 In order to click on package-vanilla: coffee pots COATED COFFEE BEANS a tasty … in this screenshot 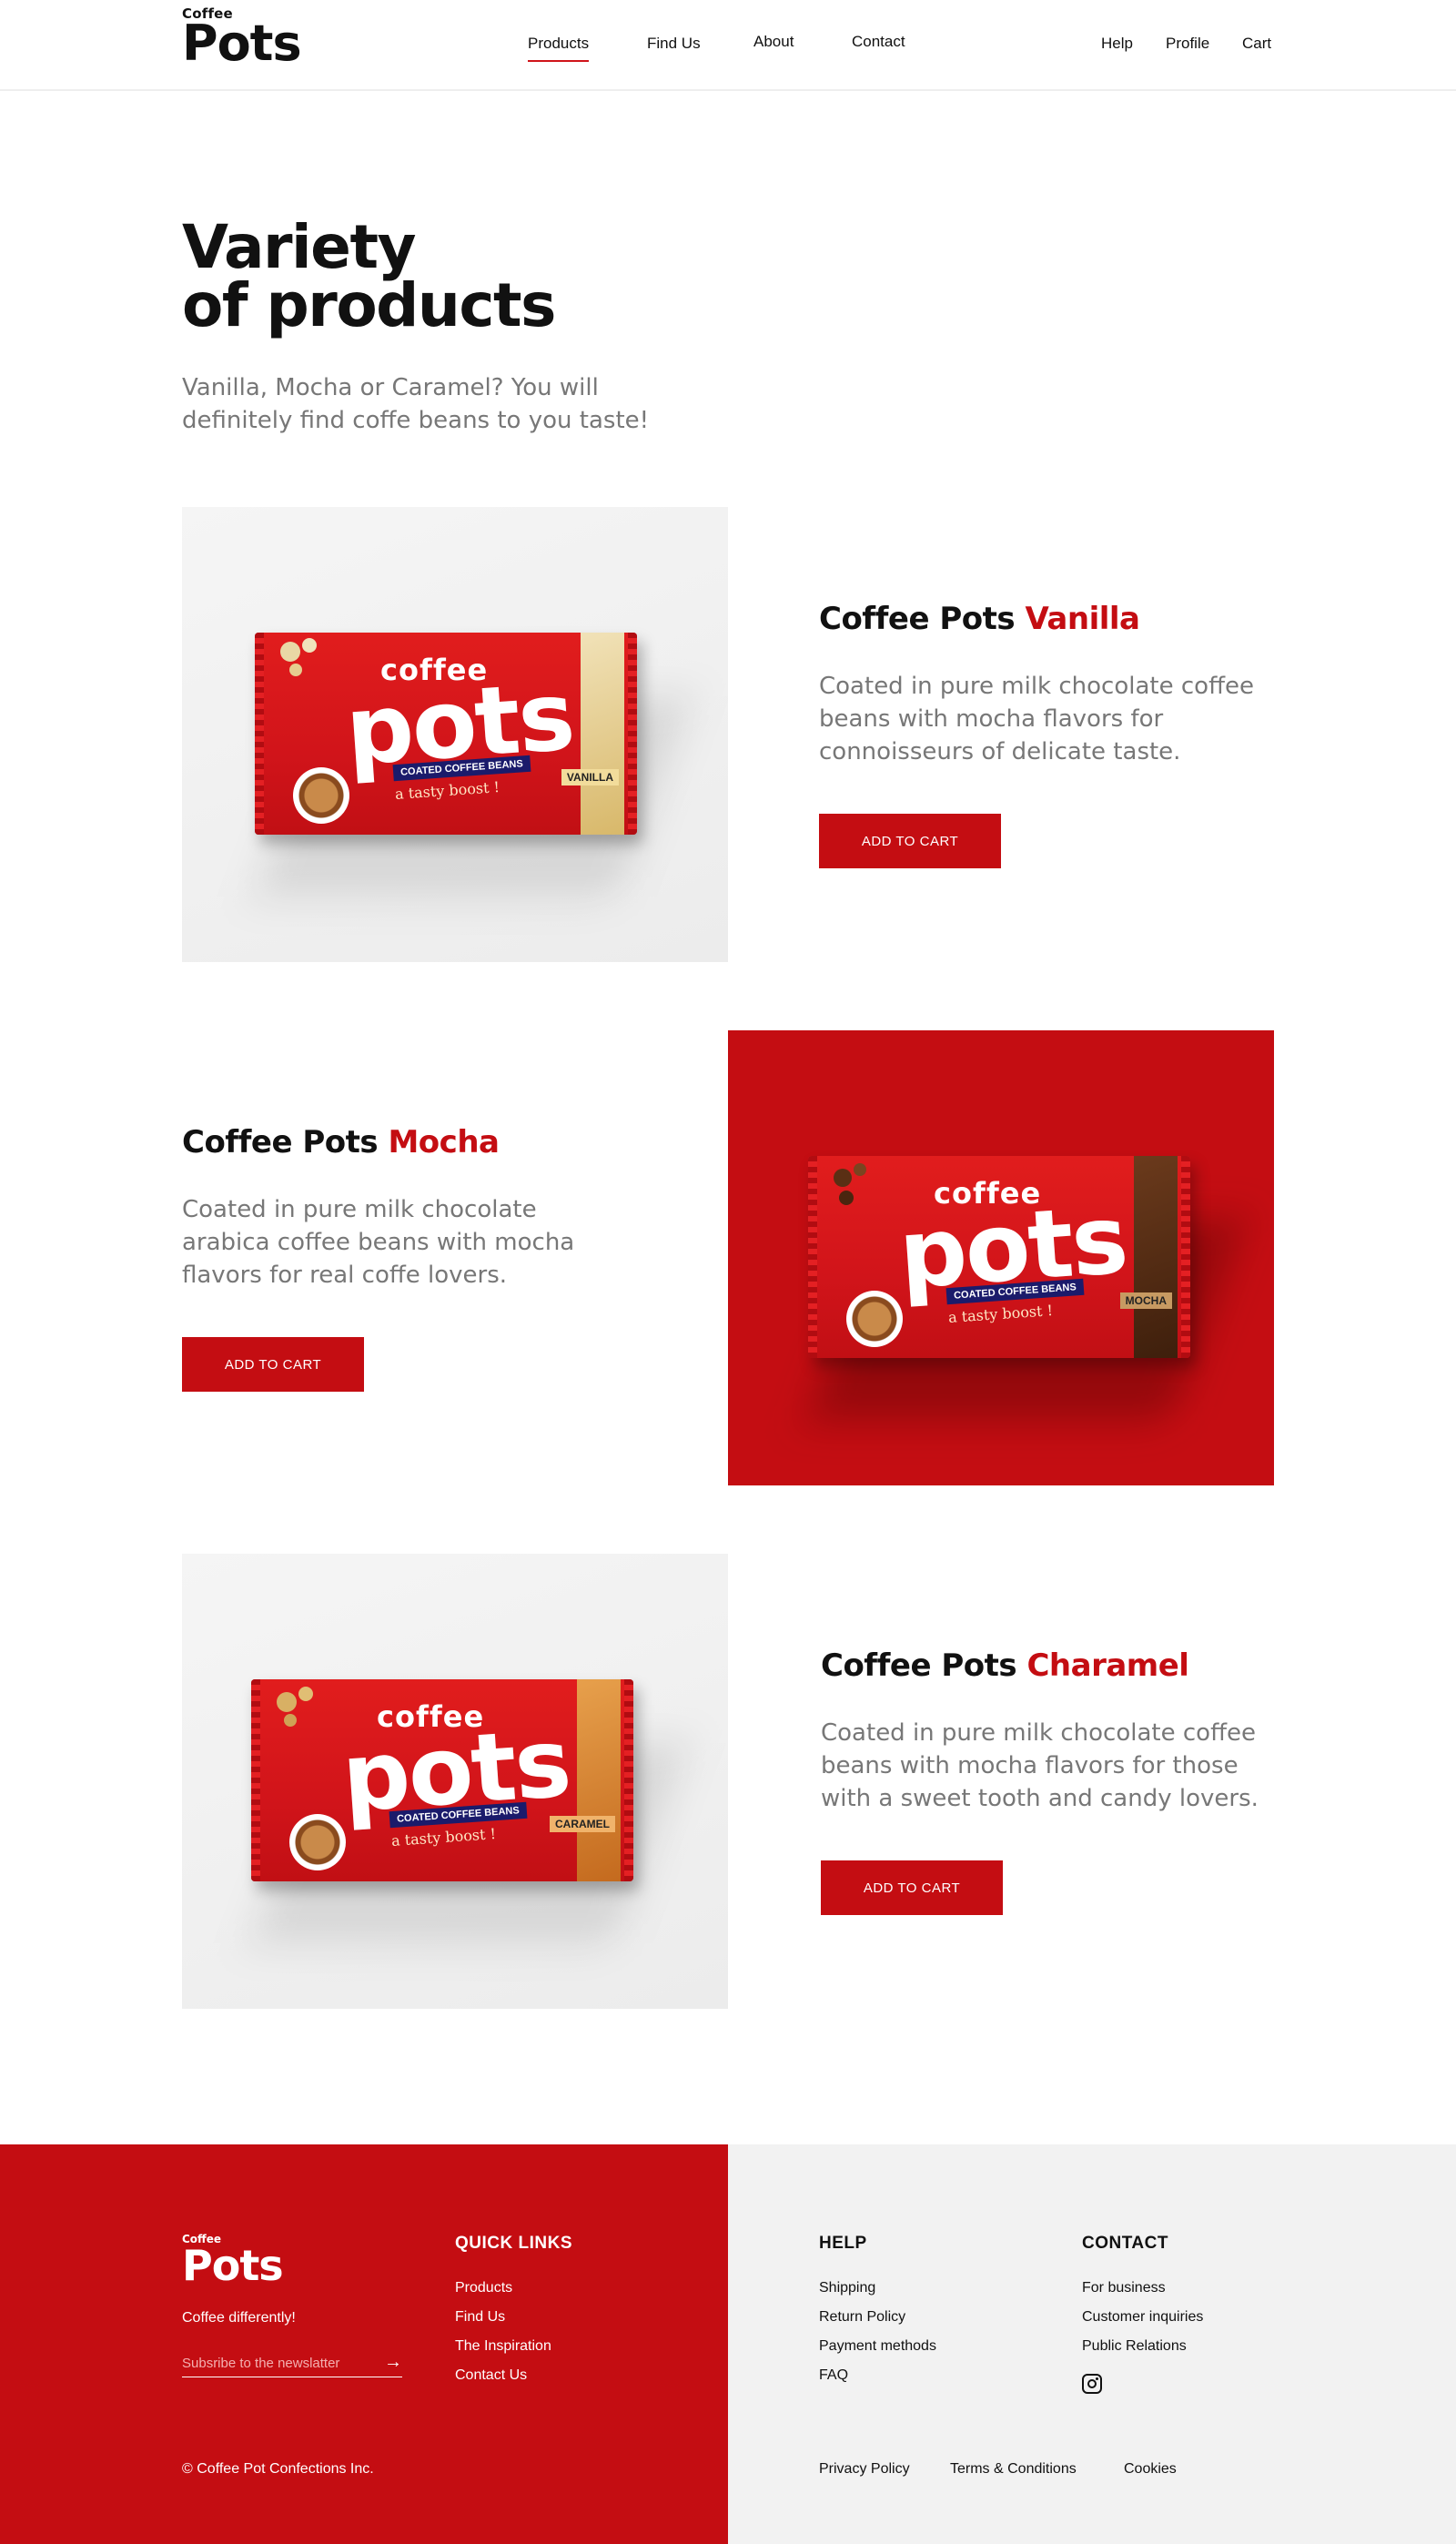, I will do `click(474, 765)`.